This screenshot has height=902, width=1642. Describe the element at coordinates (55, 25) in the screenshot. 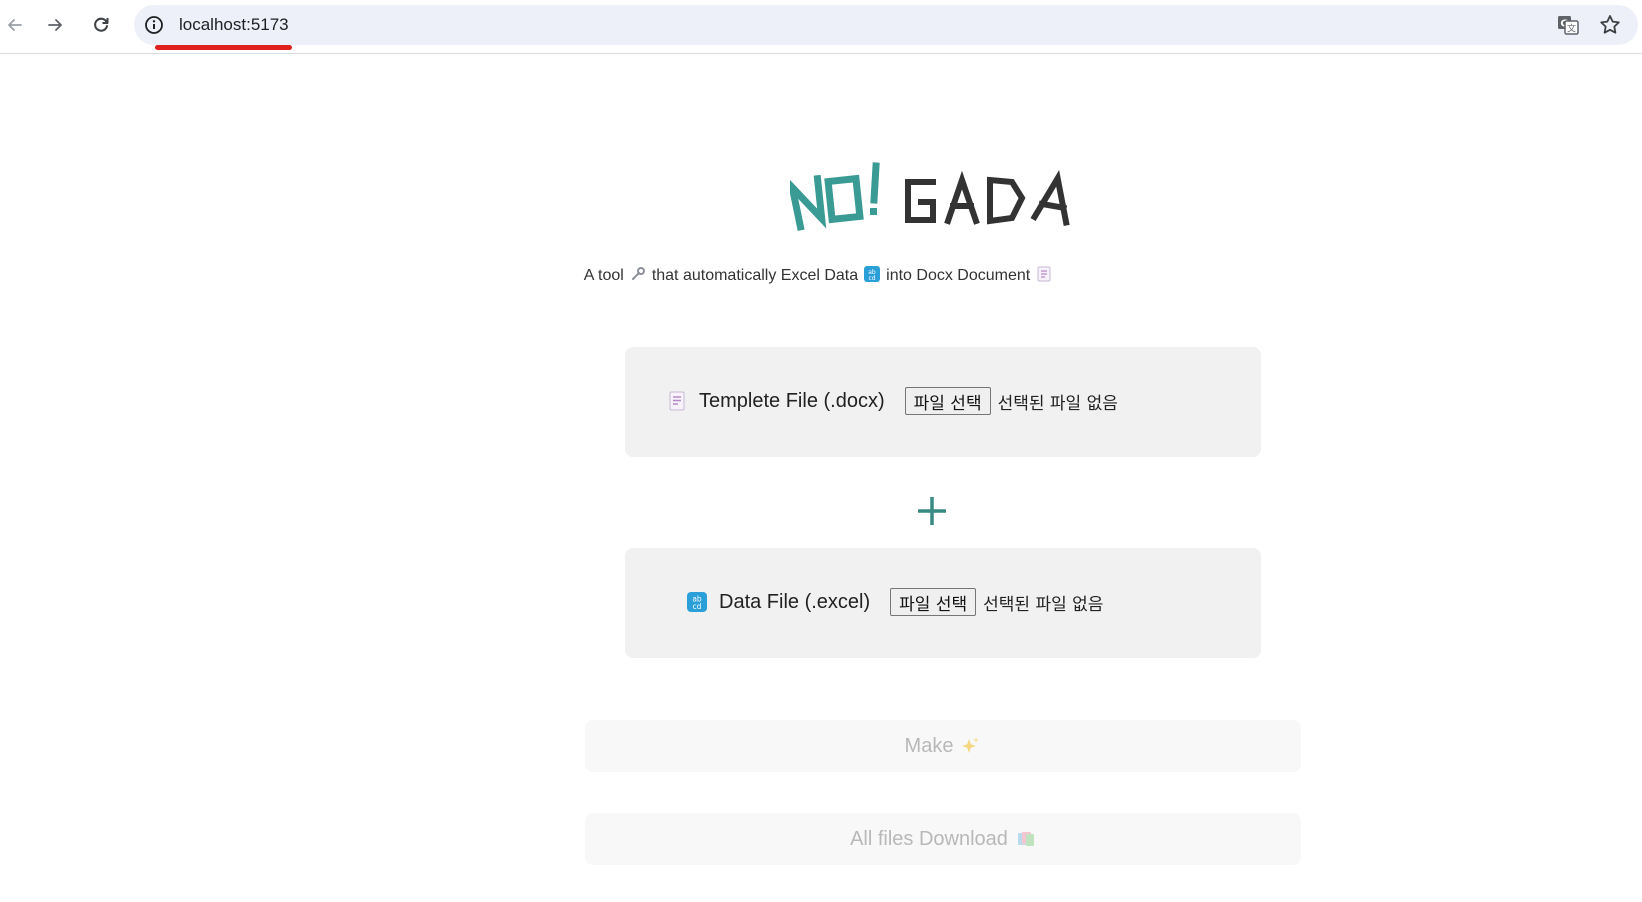

I see `forward-arrow-icon` at that location.